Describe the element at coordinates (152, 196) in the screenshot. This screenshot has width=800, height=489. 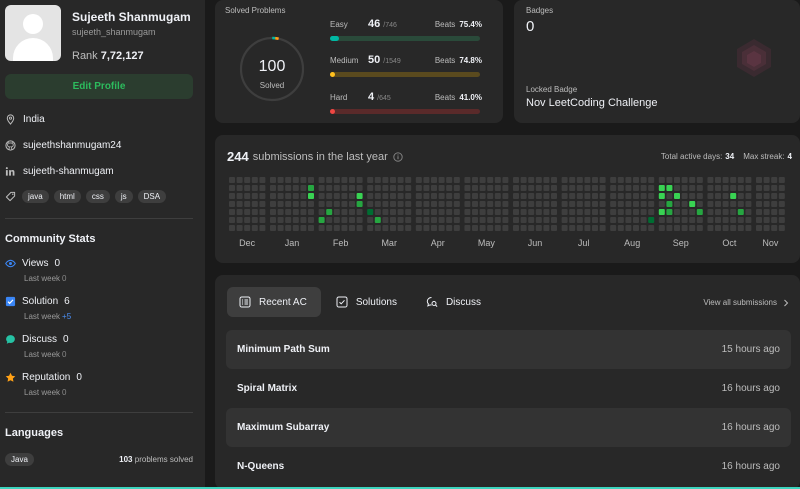
I see `skill-tag: DSA` at that location.